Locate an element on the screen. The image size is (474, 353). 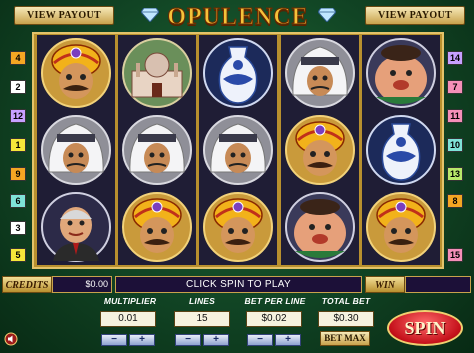
credits-label: CREDITS is located at coordinates (27, 284).